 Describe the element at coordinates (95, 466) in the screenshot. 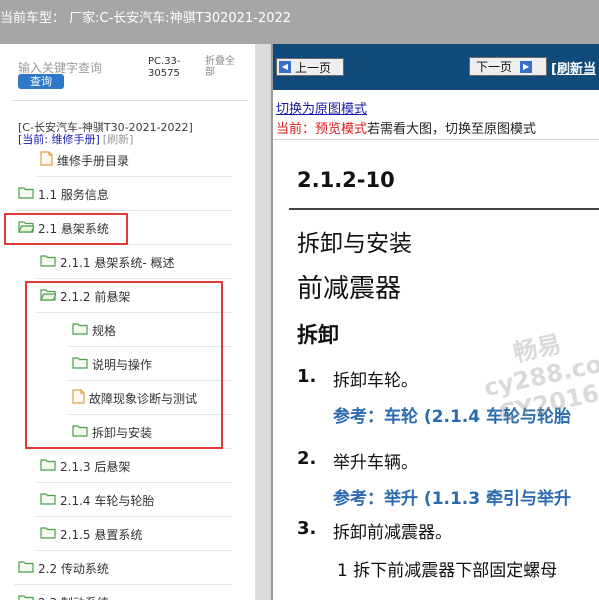

I see `tree-item-label: 2.1.3 后悬架` at that location.